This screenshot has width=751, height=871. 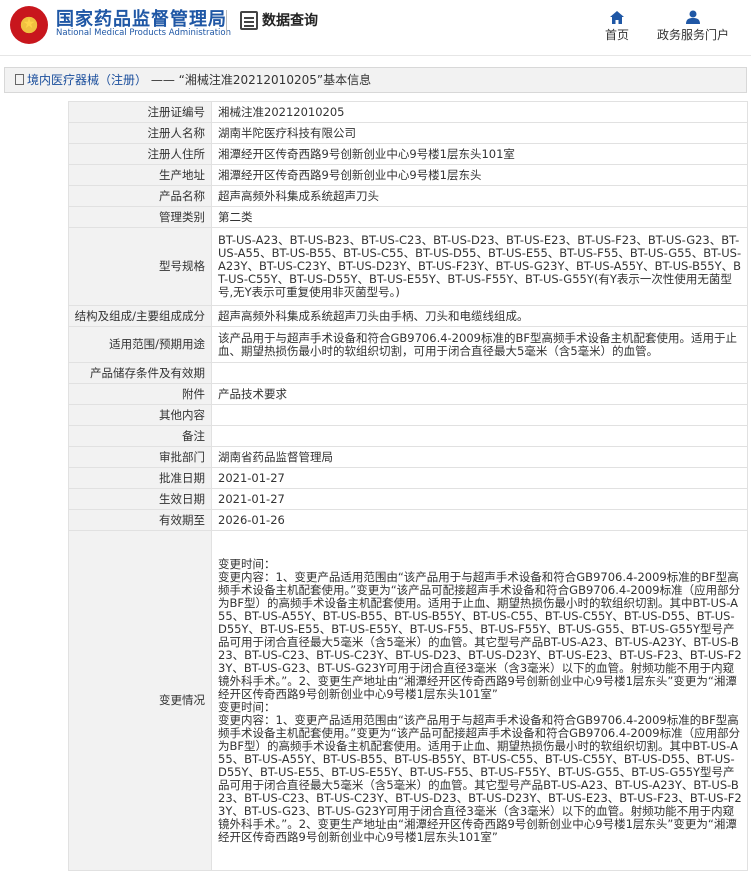 What do you see at coordinates (140, 112) in the screenshot?
I see `field-label: 注册证编号` at bounding box center [140, 112].